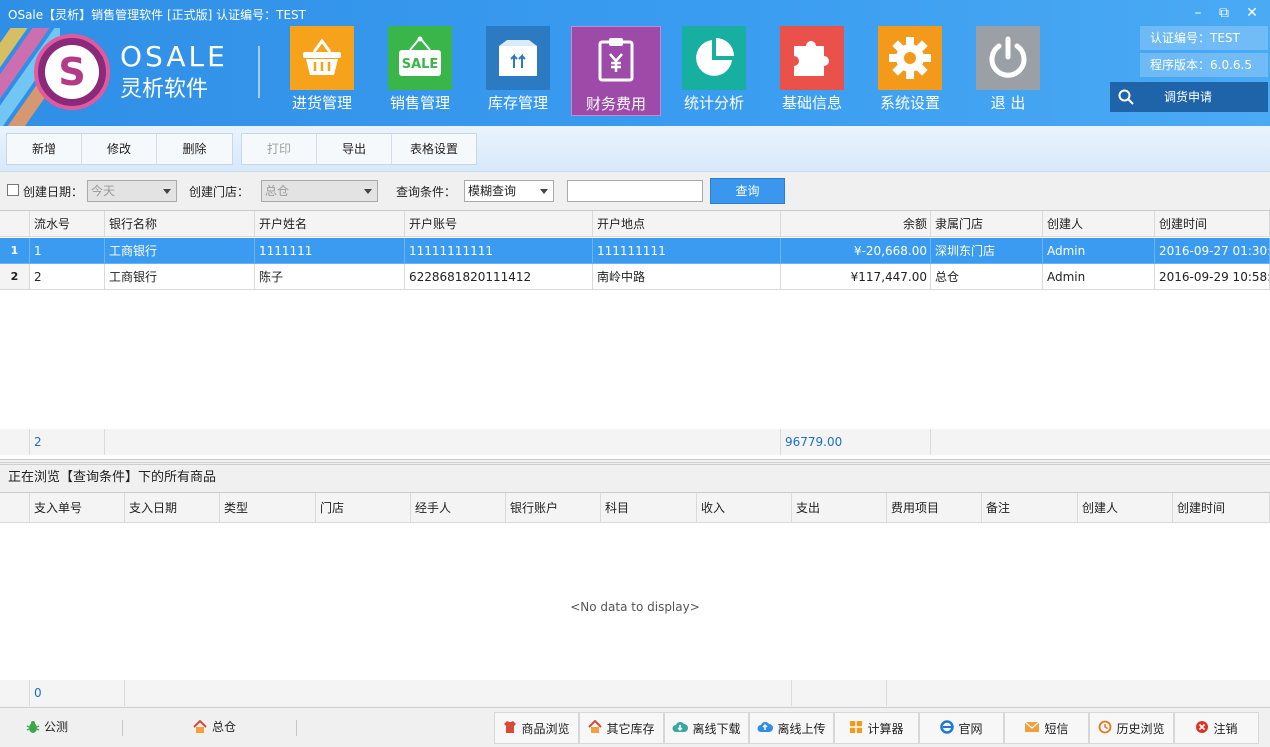  Describe the element at coordinates (856, 224) in the screenshot. I see `column-header: 余额` at that location.